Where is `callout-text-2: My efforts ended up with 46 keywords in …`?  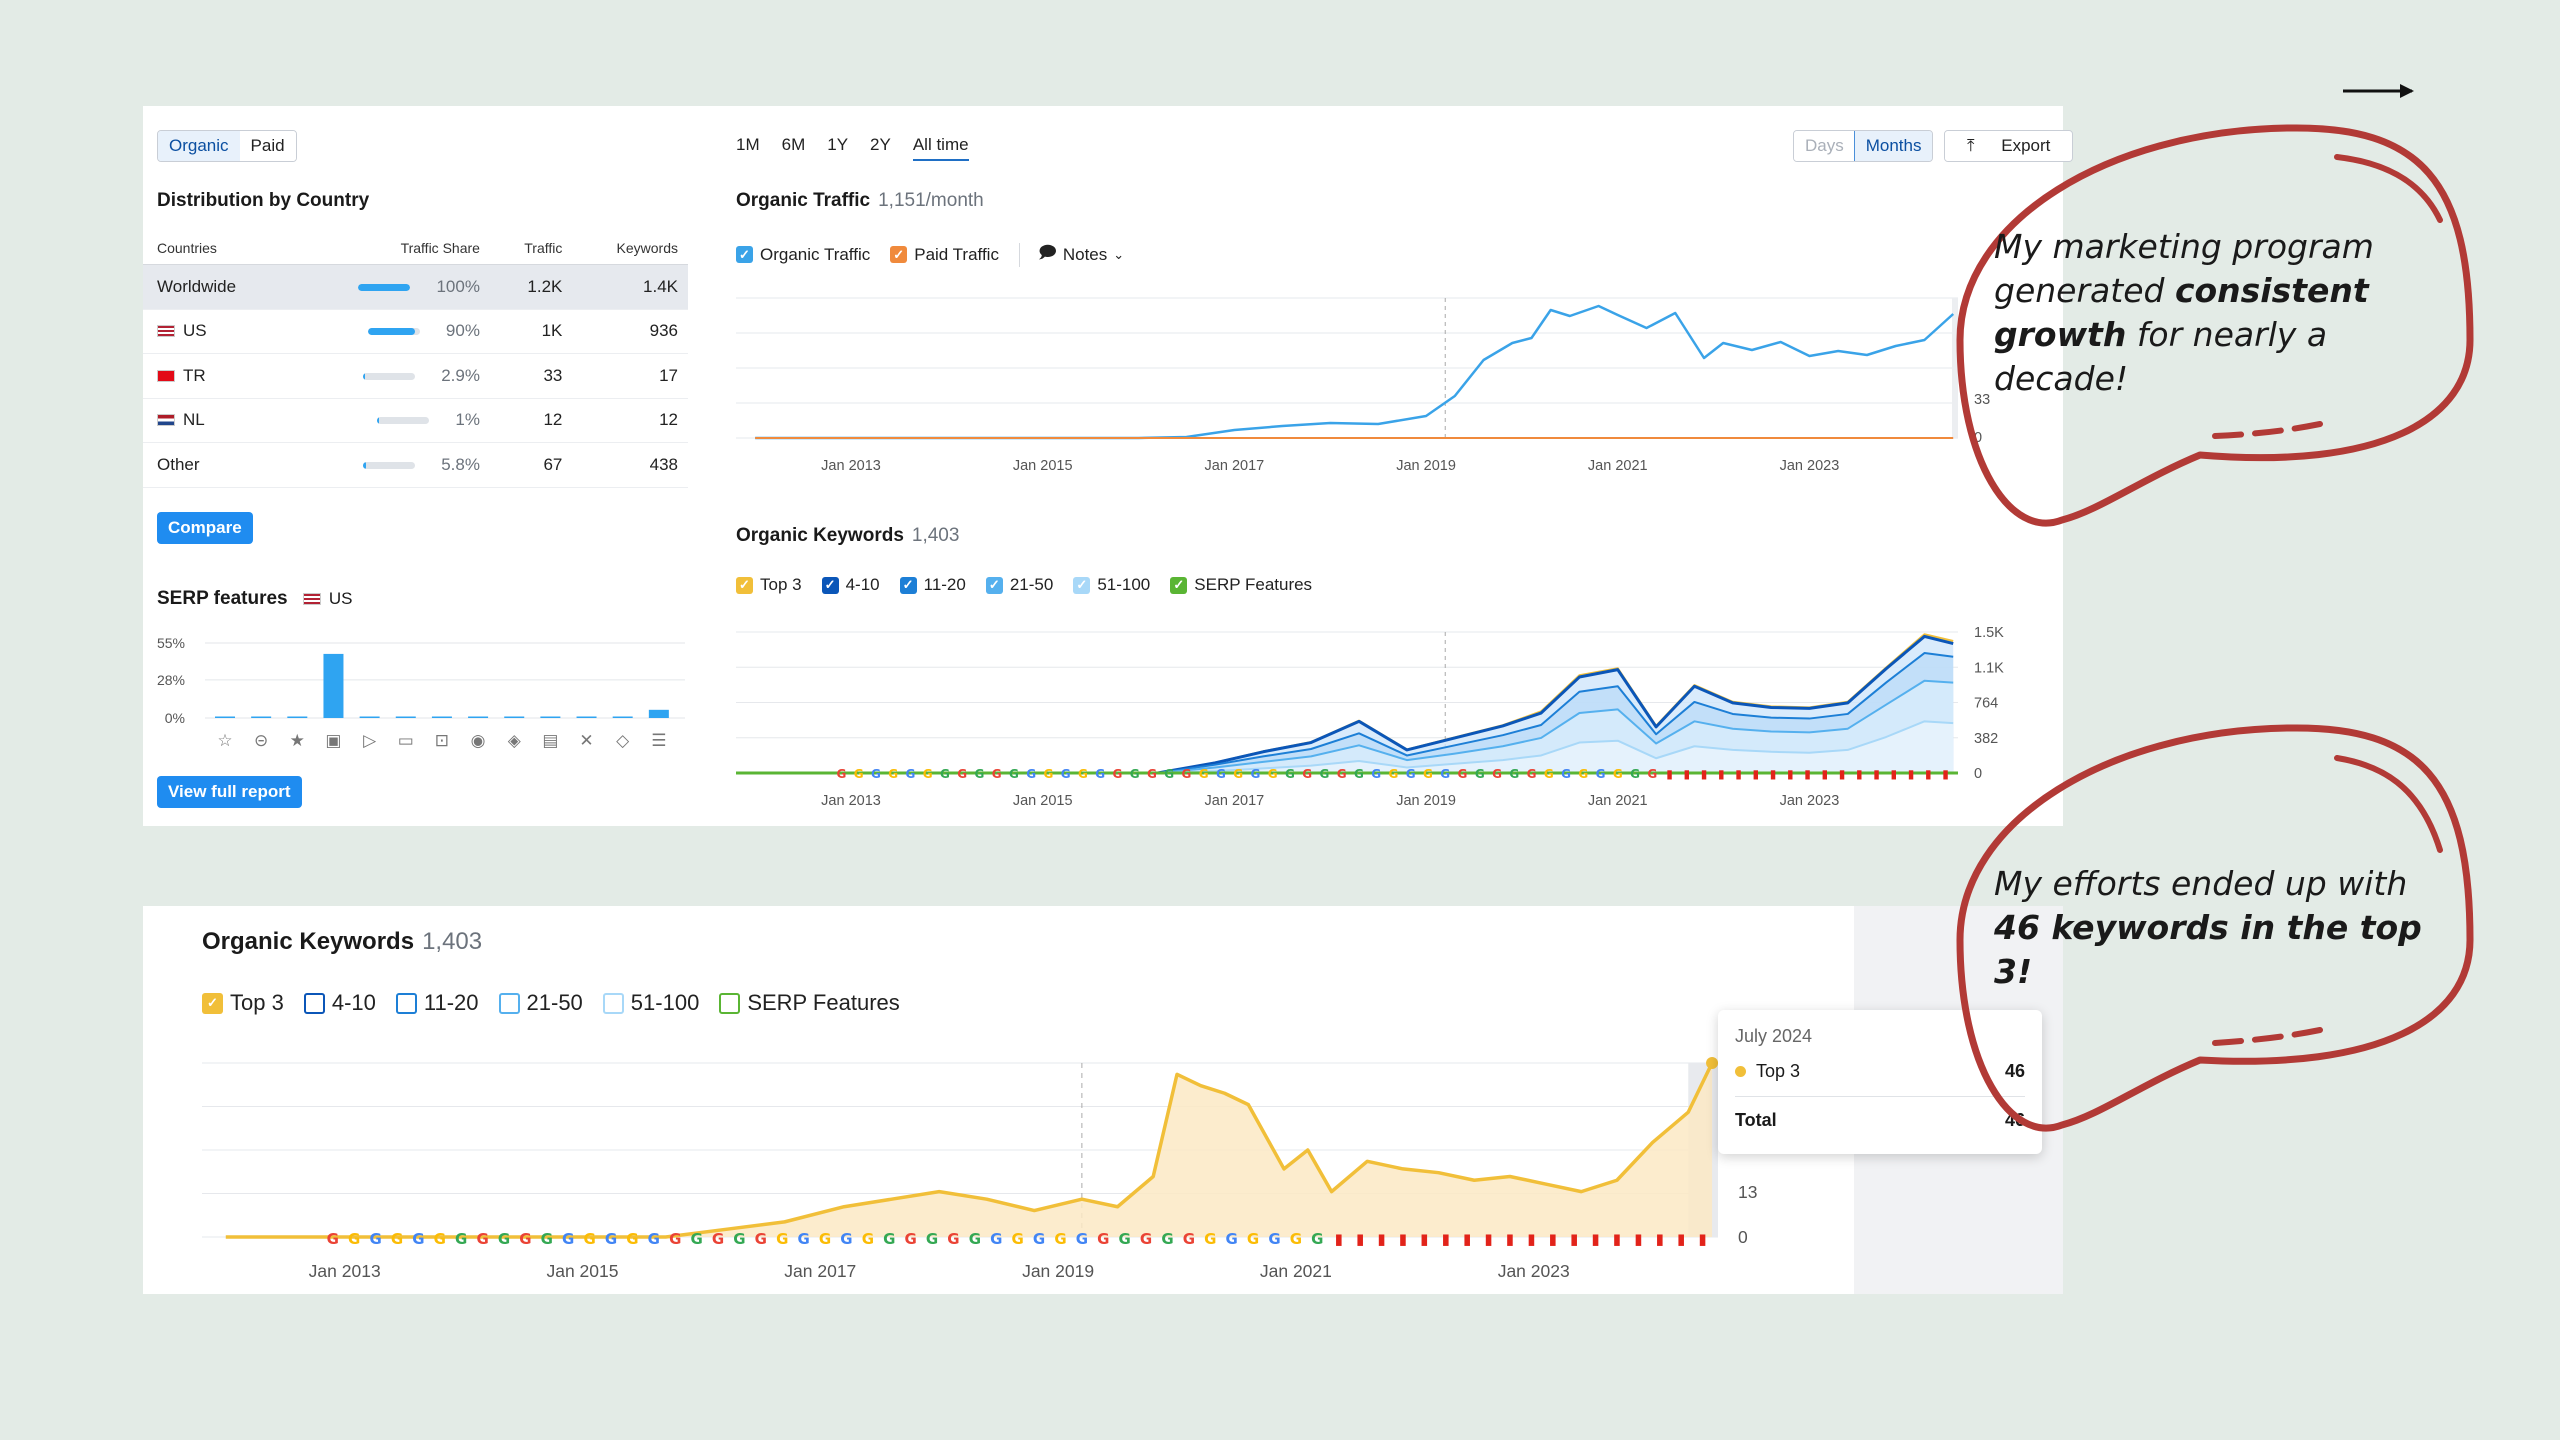 callout-text-2: My efforts ended up with 46 keywords in … is located at coordinates (2224, 928).